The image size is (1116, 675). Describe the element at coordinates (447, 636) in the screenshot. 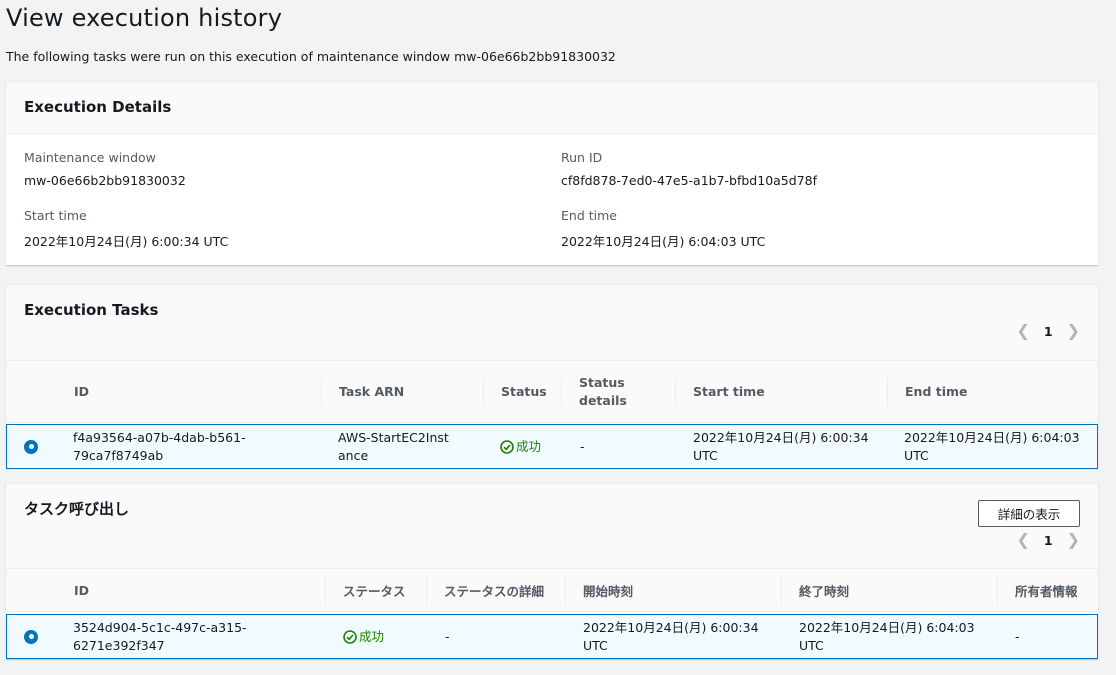

I see `invocation-status-details-cell: -` at that location.